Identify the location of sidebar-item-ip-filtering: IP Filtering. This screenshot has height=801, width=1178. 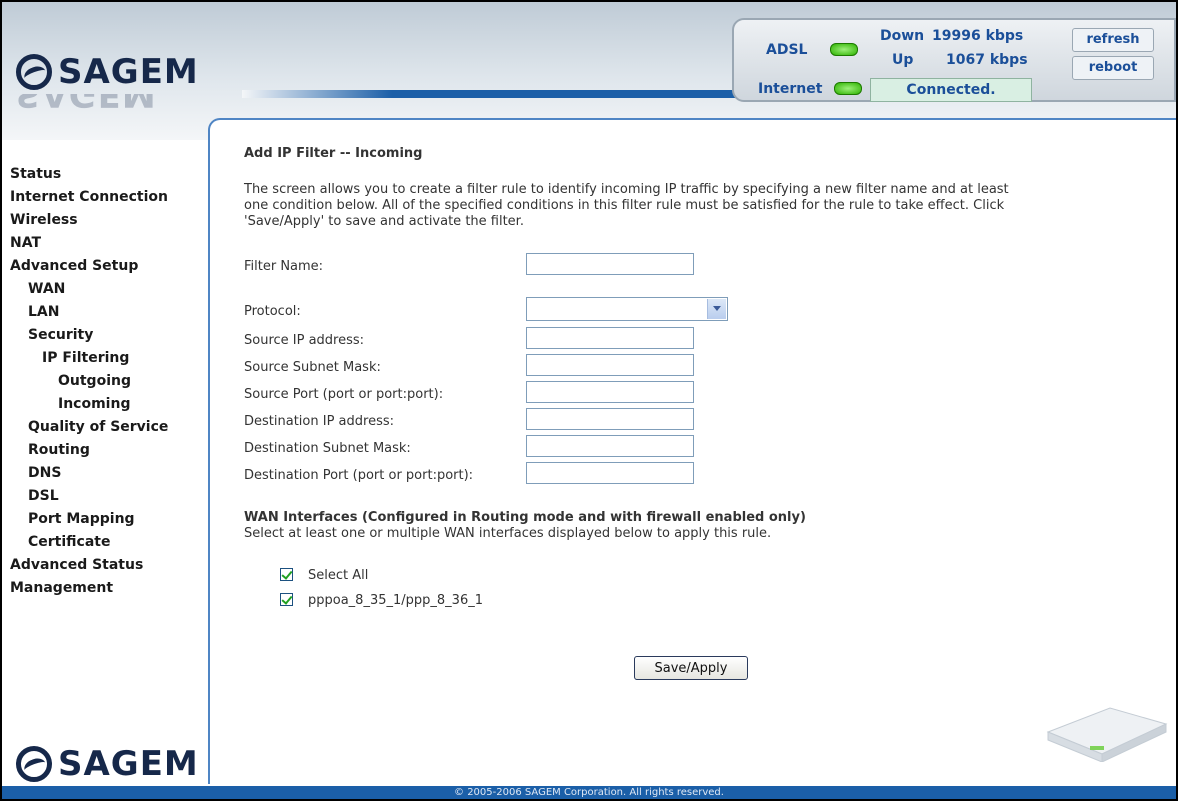
(85, 358).